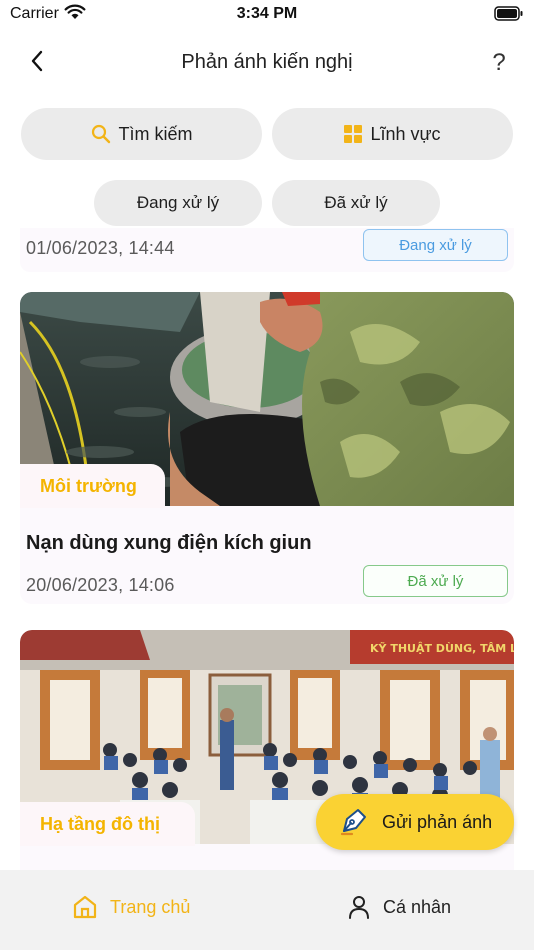 This screenshot has width=534, height=950. I want to click on send-feedback-button: Gửi phản ánh, so click(415, 822).